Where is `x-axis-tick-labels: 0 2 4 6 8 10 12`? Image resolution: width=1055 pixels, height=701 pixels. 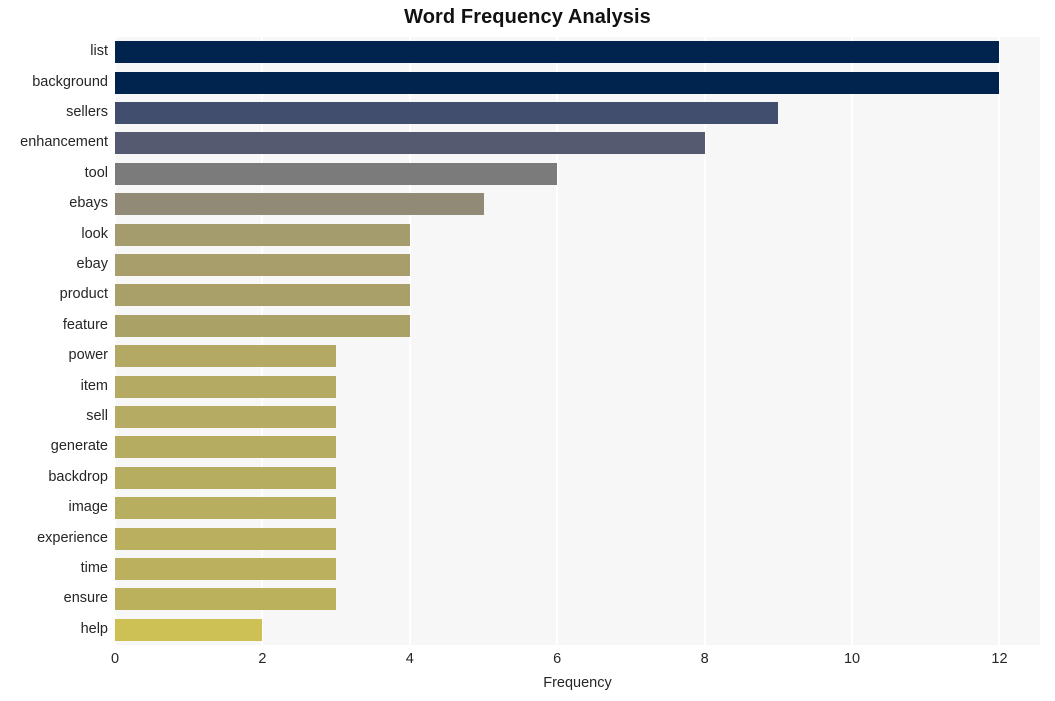
x-axis-tick-labels: 0 2 4 6 8 10 12 is located at coordinates (575, 662).